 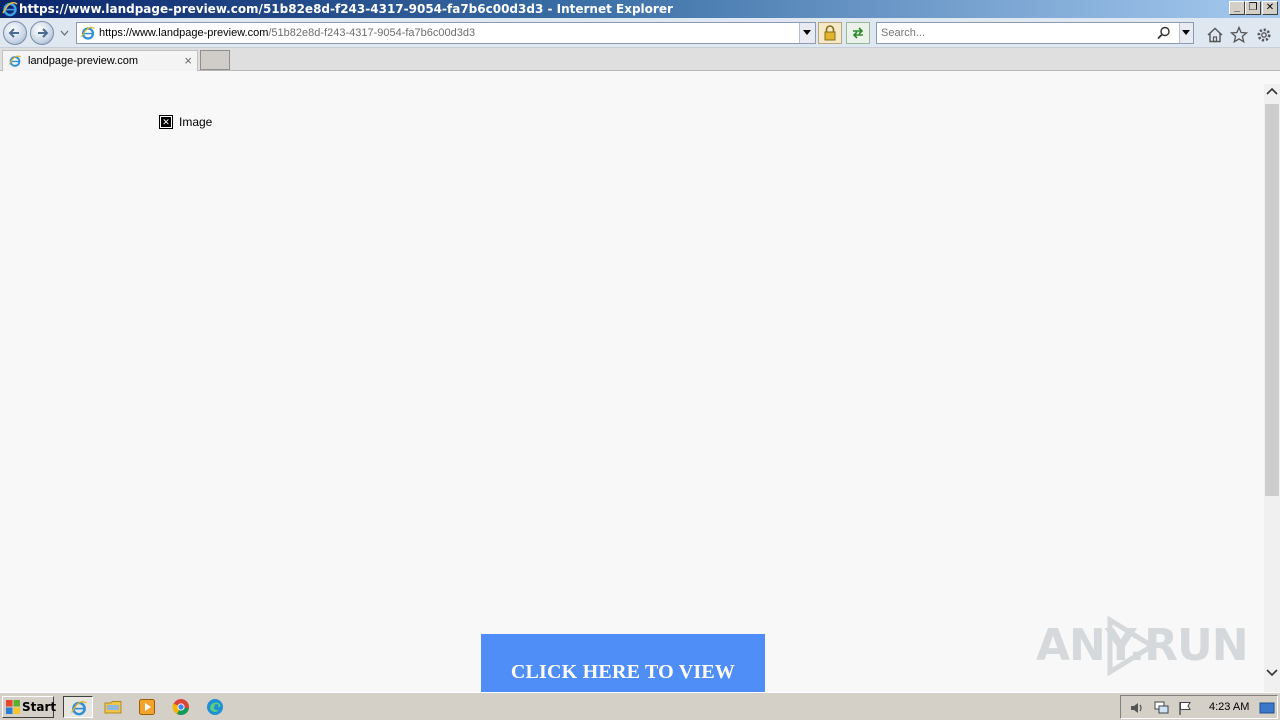 I want to click on network-icon, so click(x=1161, y=708).